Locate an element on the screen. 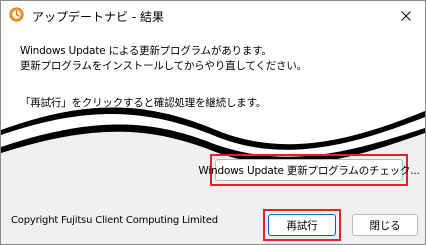  window-title: アップデートナビ - 結果 is located at coordinates (98, 17).